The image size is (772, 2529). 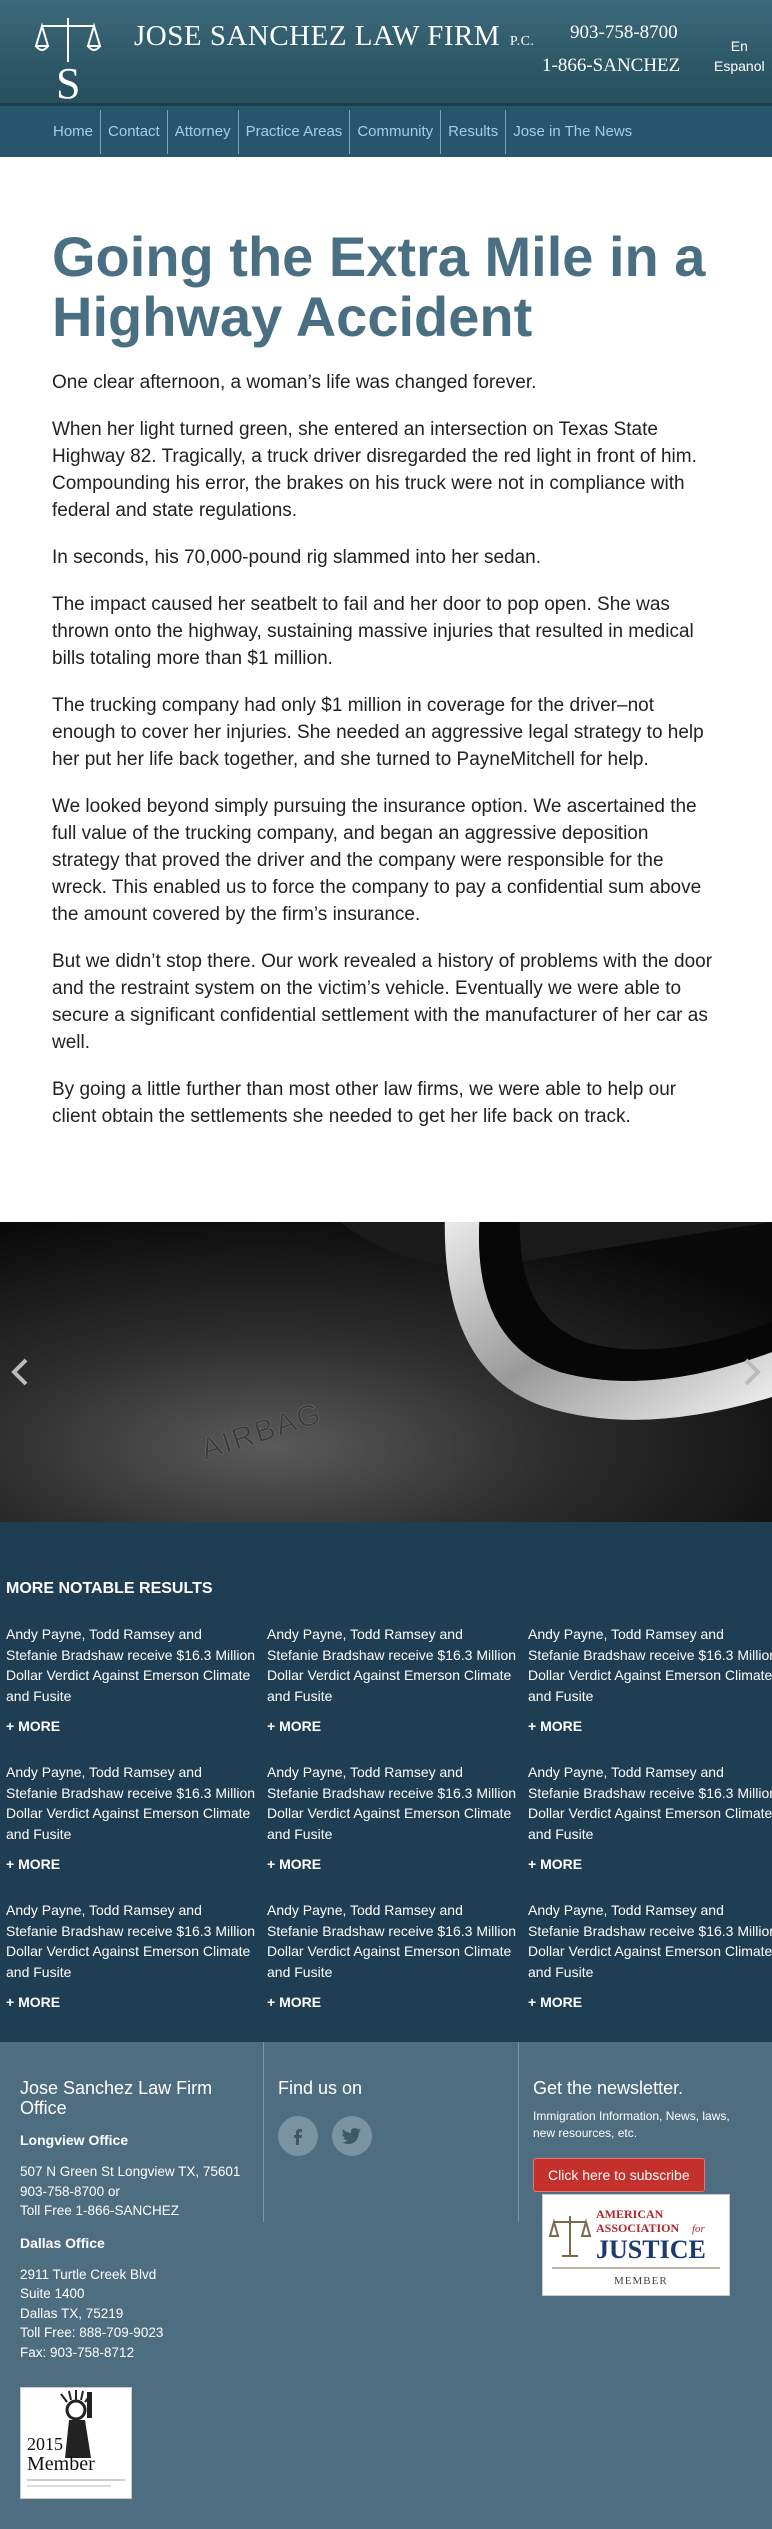 What do you see at coordinates (739, 66) in the screenshot?
I see `lang-spanish-link: Espanol` at bounding box center [739, 66].